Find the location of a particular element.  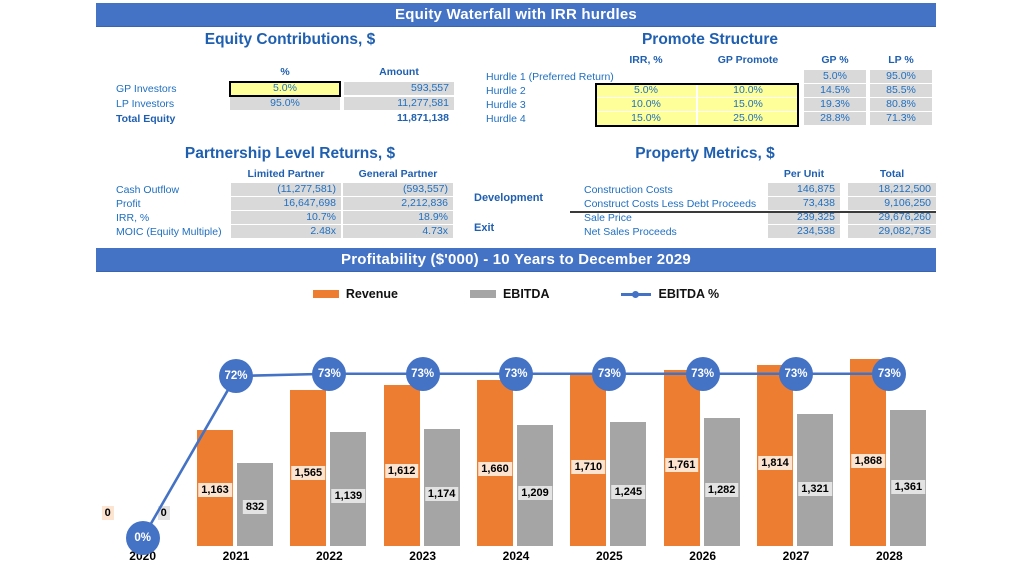

hurdle-4-promote-input: 25.0% is located at coordinates (748, 118).